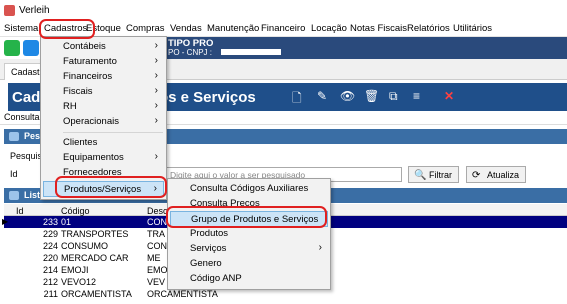 Image resolution: width=567 pixels, height=304 pixels. What do you see at coordinates (416, 96) in the screenshot?
I see `menu-icon: ≡` at bounding box center [416, 96].